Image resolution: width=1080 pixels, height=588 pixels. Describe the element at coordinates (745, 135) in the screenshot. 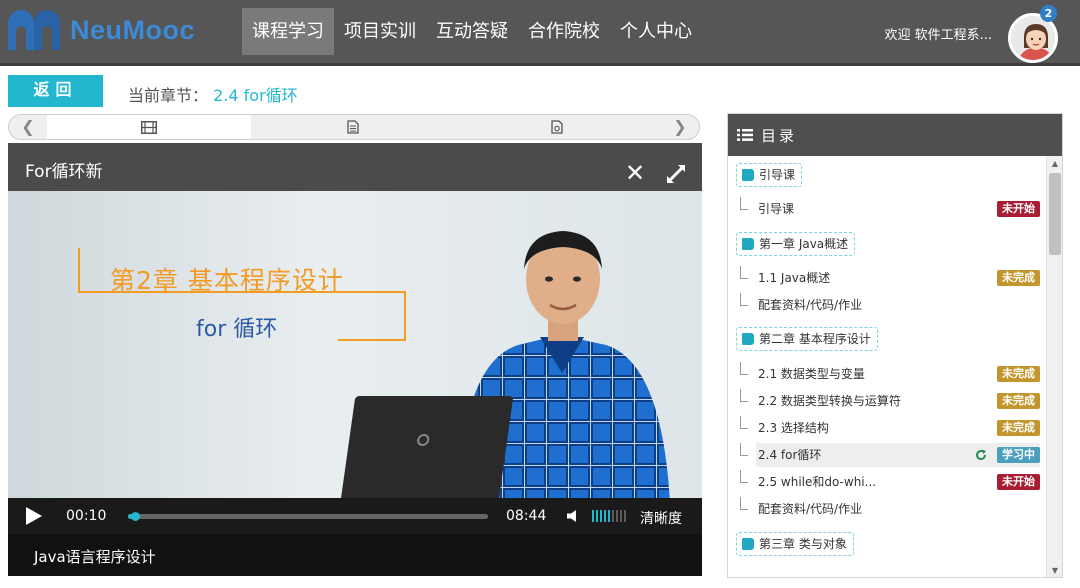

I see `list-icon` at that location.